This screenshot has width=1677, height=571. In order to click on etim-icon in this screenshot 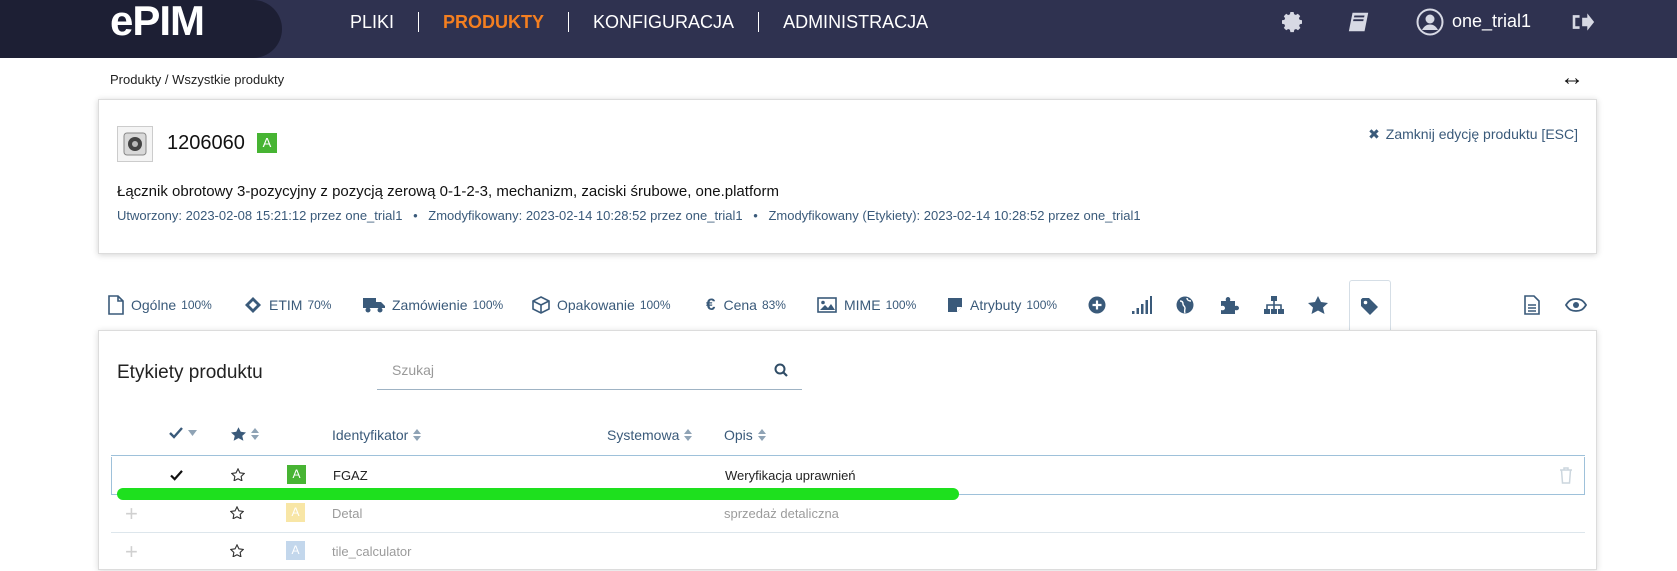, I will do `click(253, 305)`.